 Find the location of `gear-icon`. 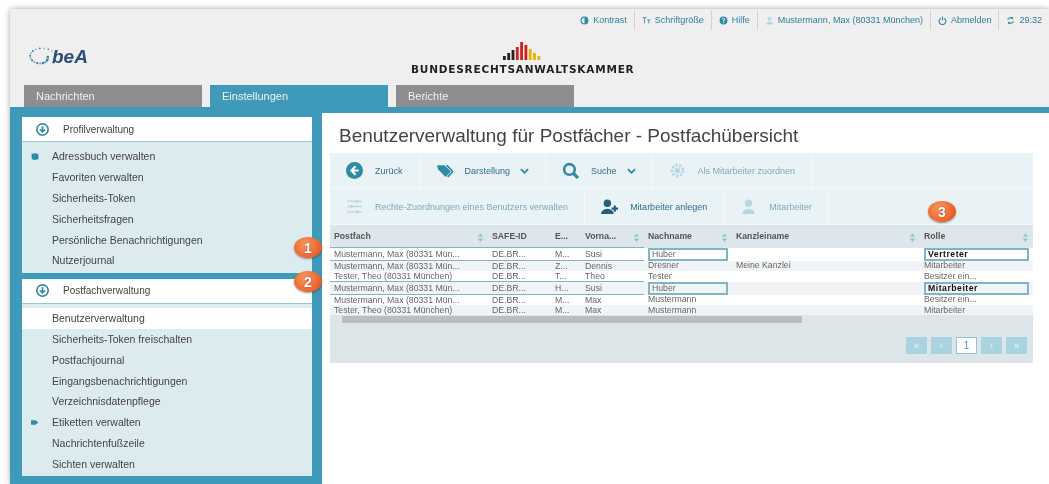

gear-icon is located at coordinates (677, 170).